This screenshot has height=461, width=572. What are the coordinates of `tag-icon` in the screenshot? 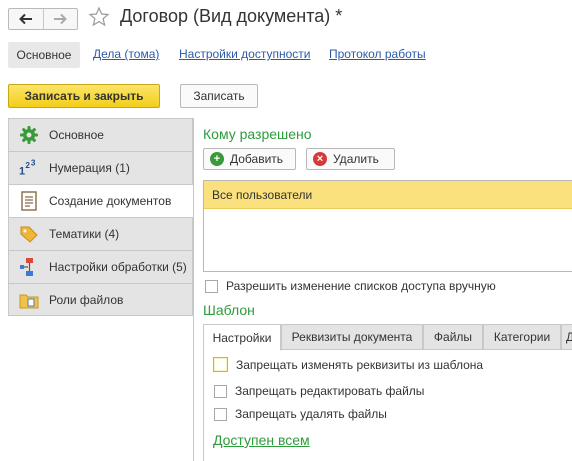 It's located at (29, 234).